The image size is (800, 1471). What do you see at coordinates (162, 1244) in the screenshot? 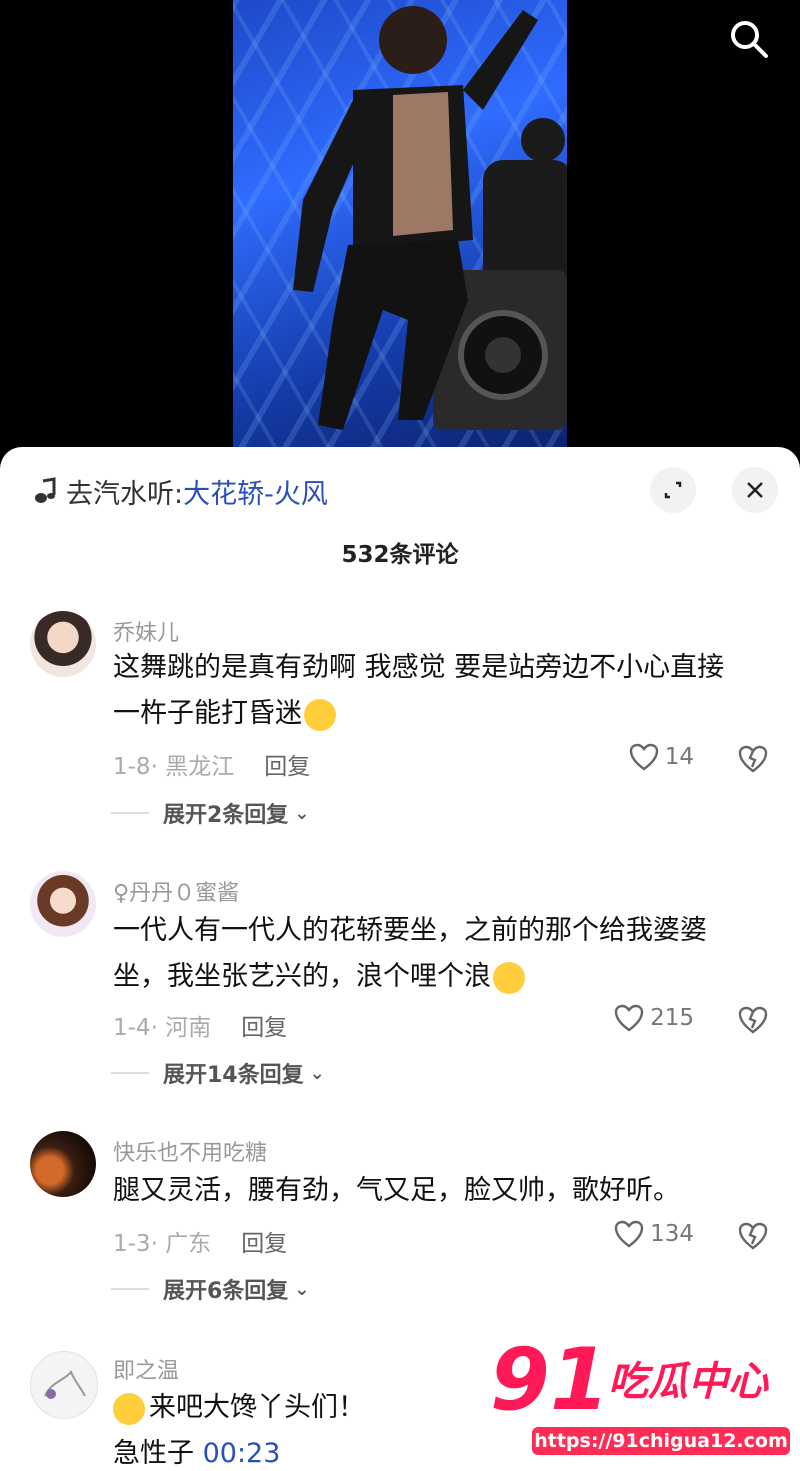
I see `comment-date-location: 1-3· 广东` at bounding box center [162, 1244].